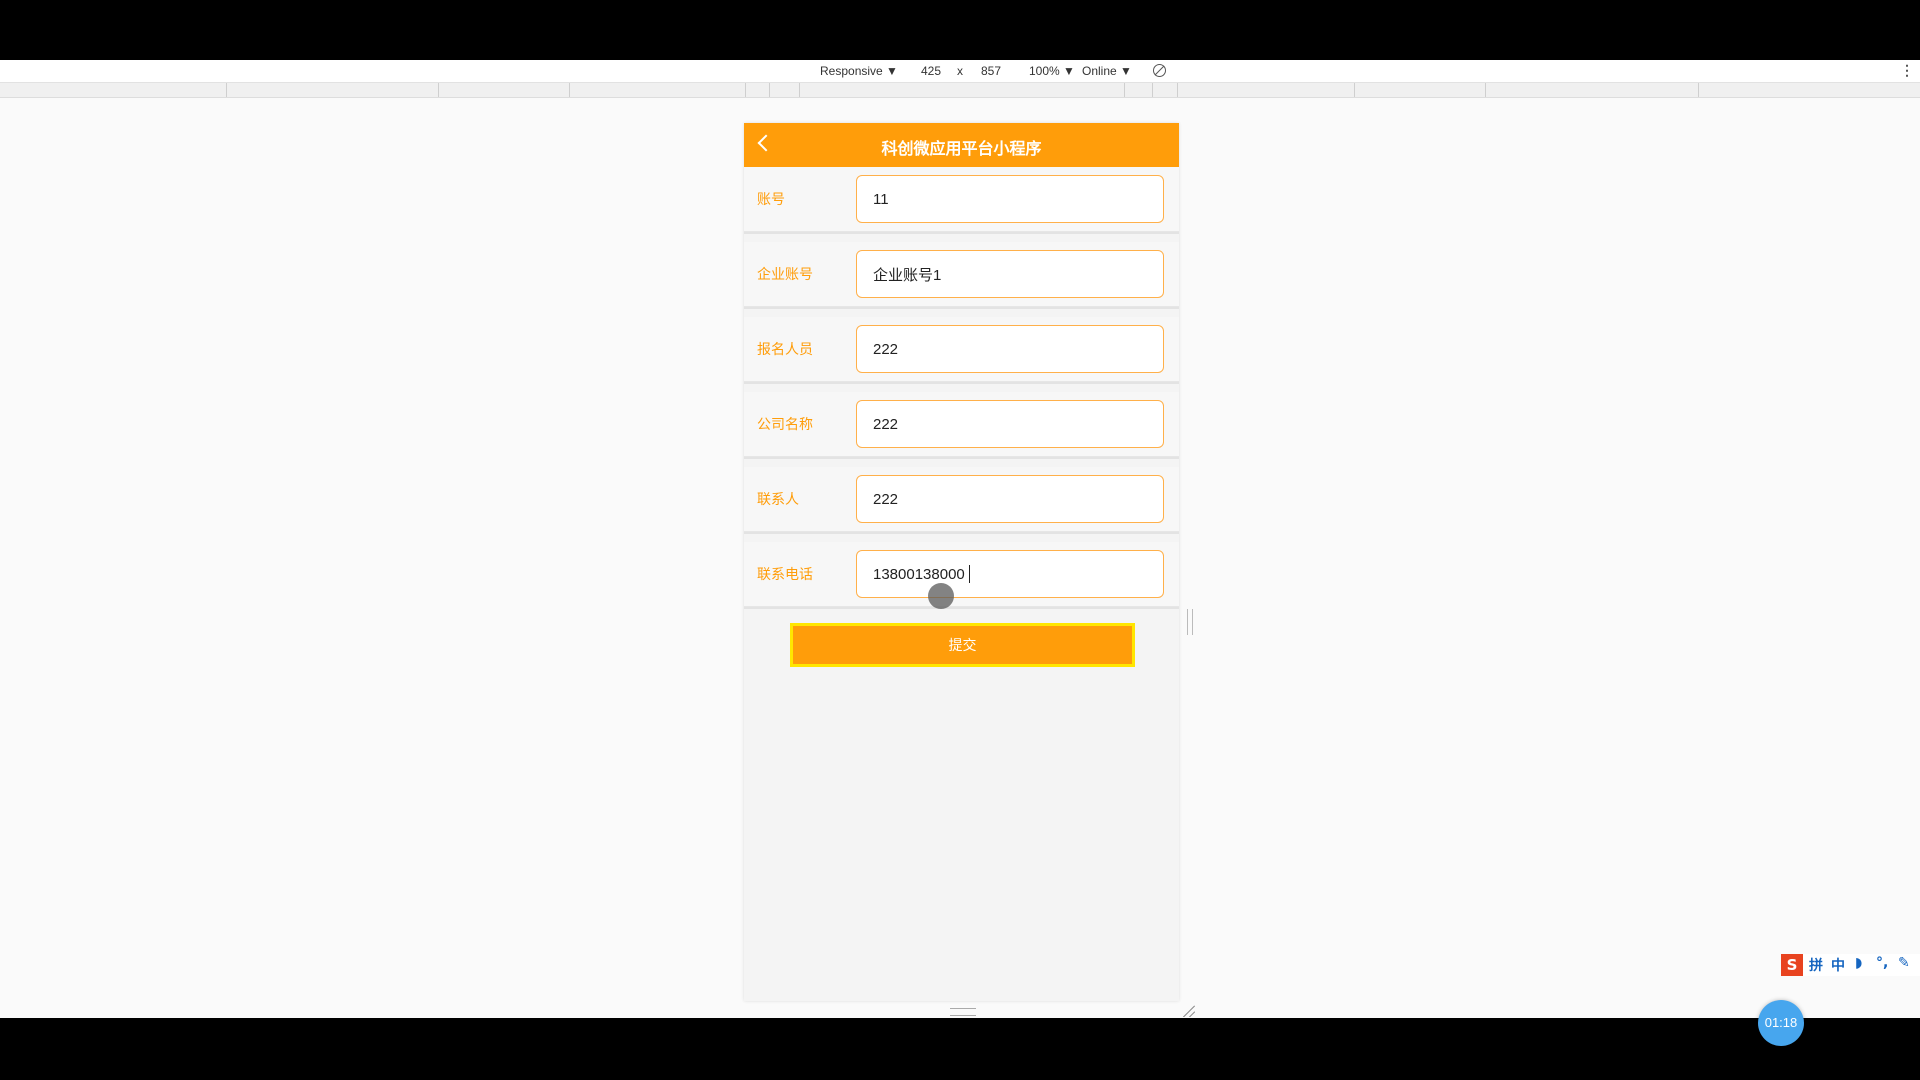 The height and width of the screenshot is (1080, 1920). I want to click on ime-toolbar: S 拼 中 ◗ °, ✎, so click(1850, 965).